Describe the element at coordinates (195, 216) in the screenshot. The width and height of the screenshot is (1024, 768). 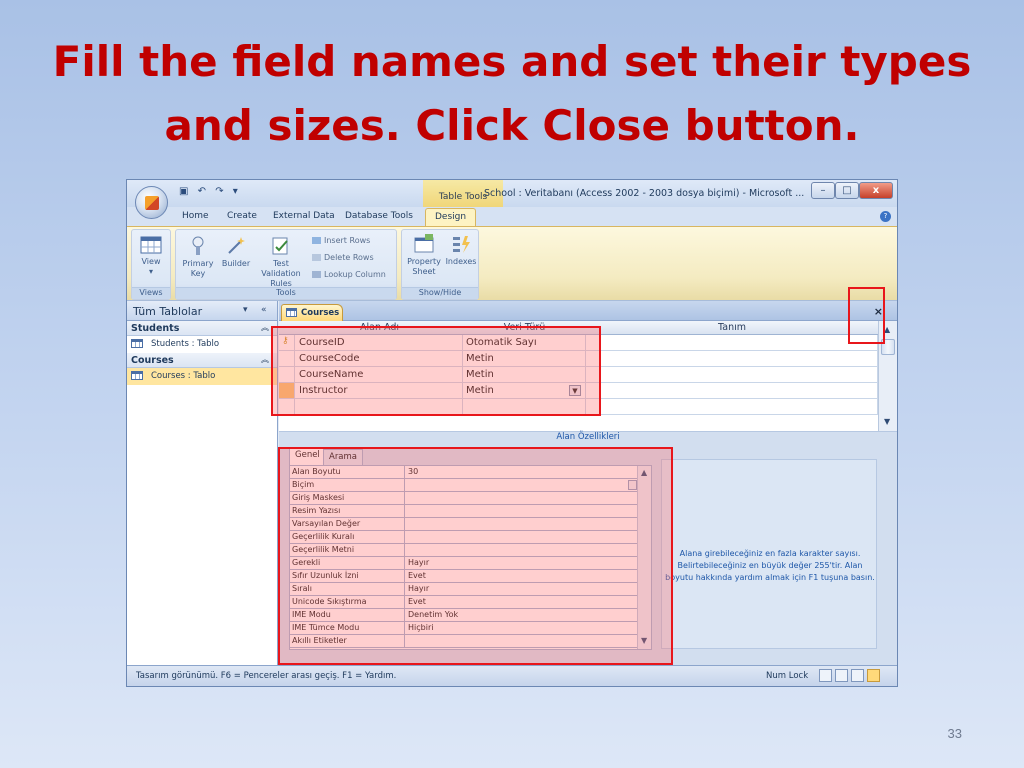
I see `tab-home: Home` at that location.